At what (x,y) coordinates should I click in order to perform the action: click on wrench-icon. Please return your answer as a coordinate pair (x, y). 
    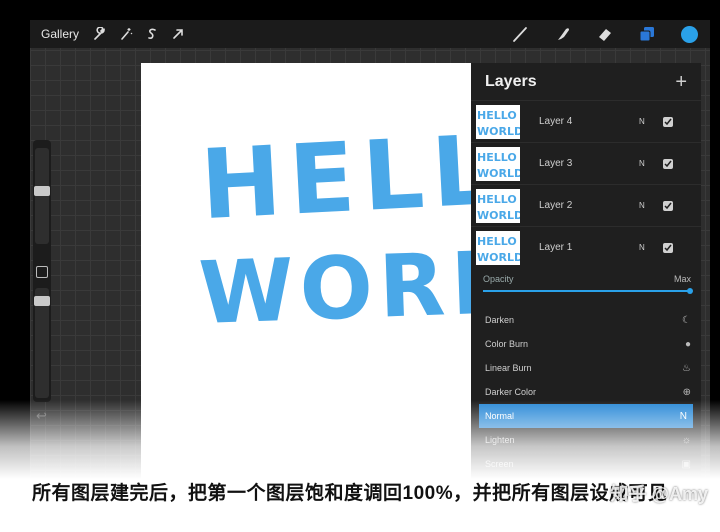
    Looking at the image, I should click on (100, 34).